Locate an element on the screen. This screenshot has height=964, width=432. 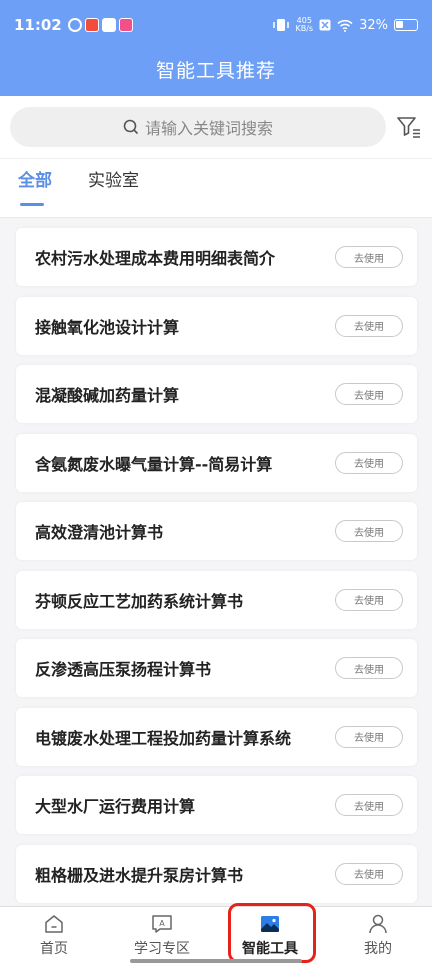
tool-title: 芬顿反应工艺加药系统计算书 is located at coordinates (139, 601).